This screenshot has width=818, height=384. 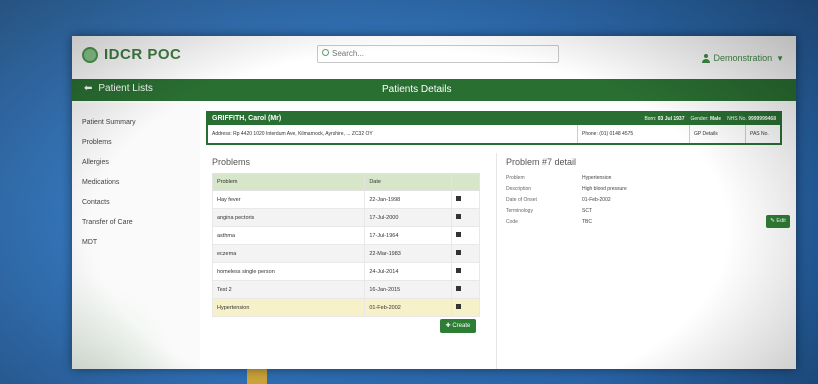 What do you see at coordinates (136, 183) in the screenshot?
I see `sidebar-item-medications: Medications` at bounding box center [136, 183].